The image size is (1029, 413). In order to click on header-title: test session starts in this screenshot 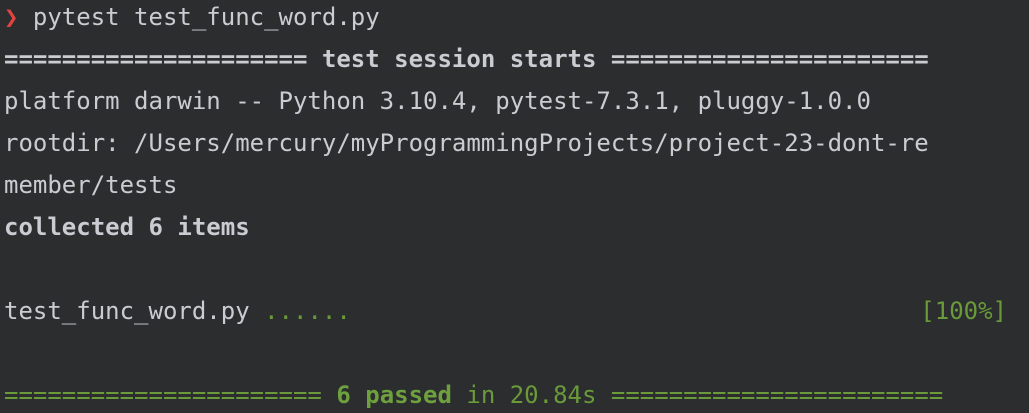, I will do `click(459, 59)`.